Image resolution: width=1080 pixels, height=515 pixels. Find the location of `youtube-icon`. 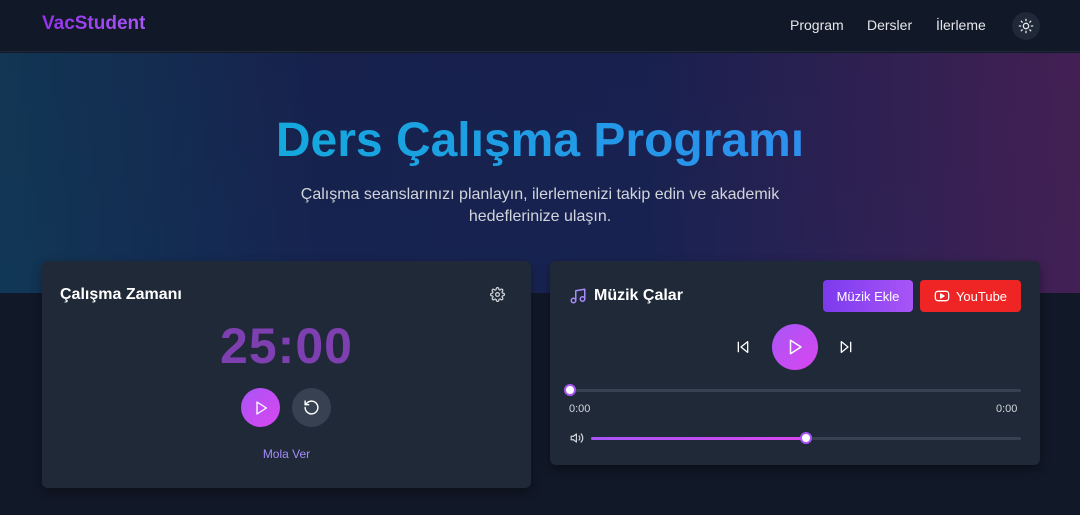

youtube-icon is located at coordinates (942, 296).